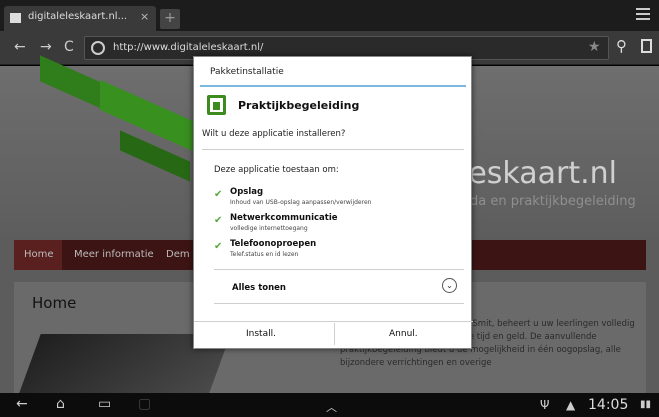 The height and width of the screenshot is (417, 659). What do you see at coordinates (329, 15) in the screenshot?
I see `browser-tab-strip: digitaleleskaart.nl... × +` at bounding box center [329, 15].